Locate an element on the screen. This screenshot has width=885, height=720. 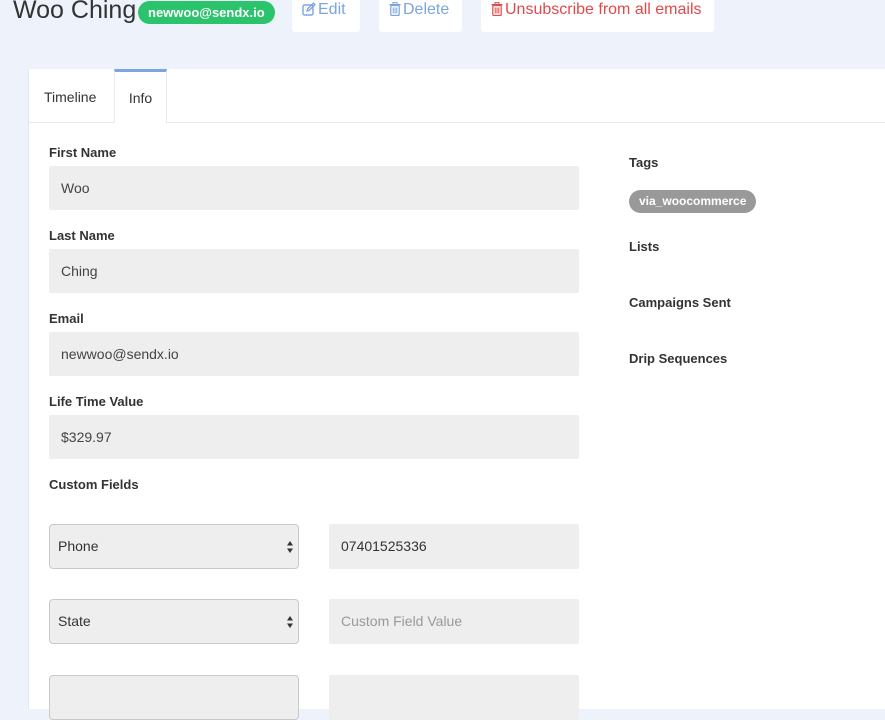
delete-button: Delete is located at coordinates (420, 16).